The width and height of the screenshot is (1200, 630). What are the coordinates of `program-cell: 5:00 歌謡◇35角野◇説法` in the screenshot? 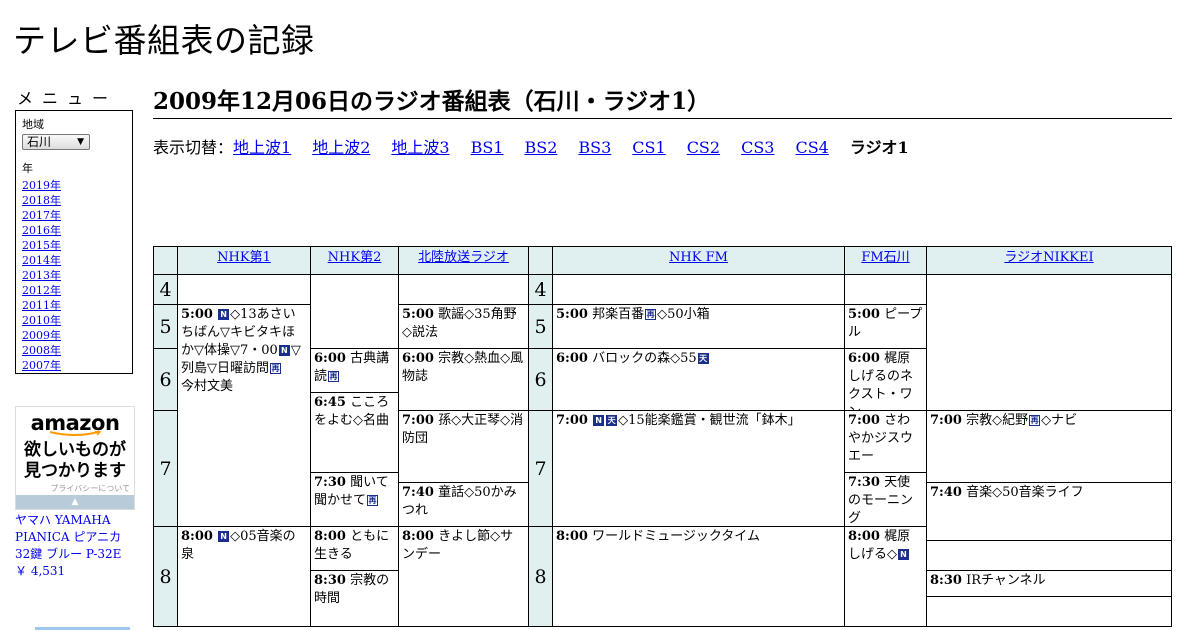 It's located at (463, 326).